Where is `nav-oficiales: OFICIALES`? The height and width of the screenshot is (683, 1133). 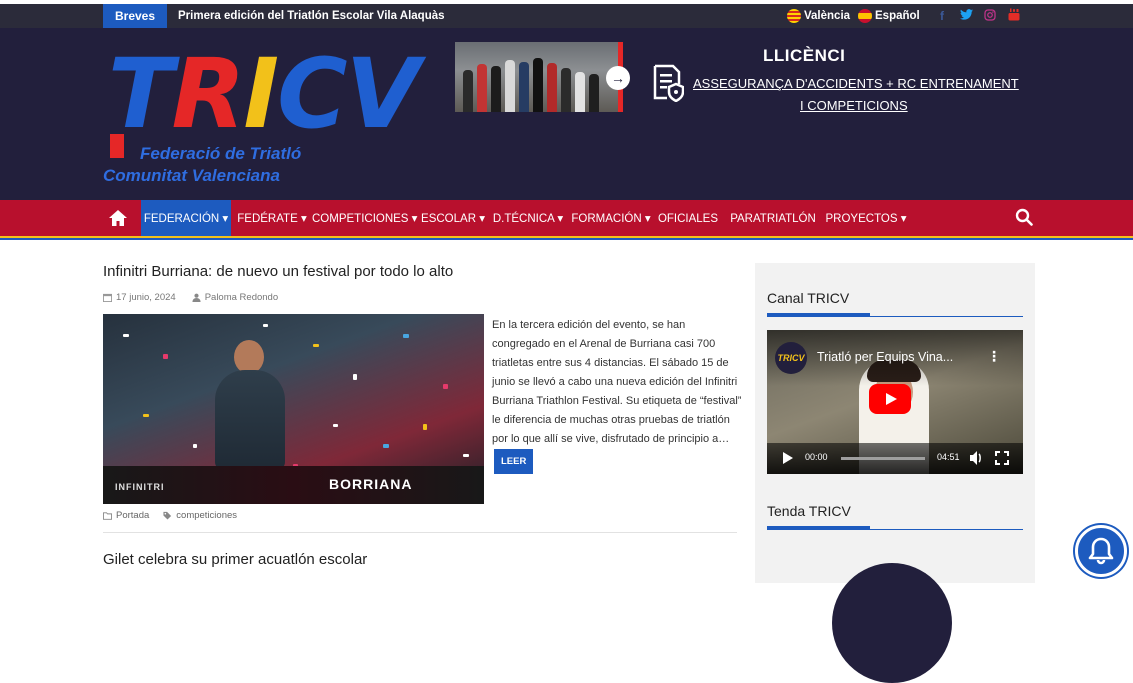 nav-oficiales: OFICIALES is located at coordinates (688, 218).